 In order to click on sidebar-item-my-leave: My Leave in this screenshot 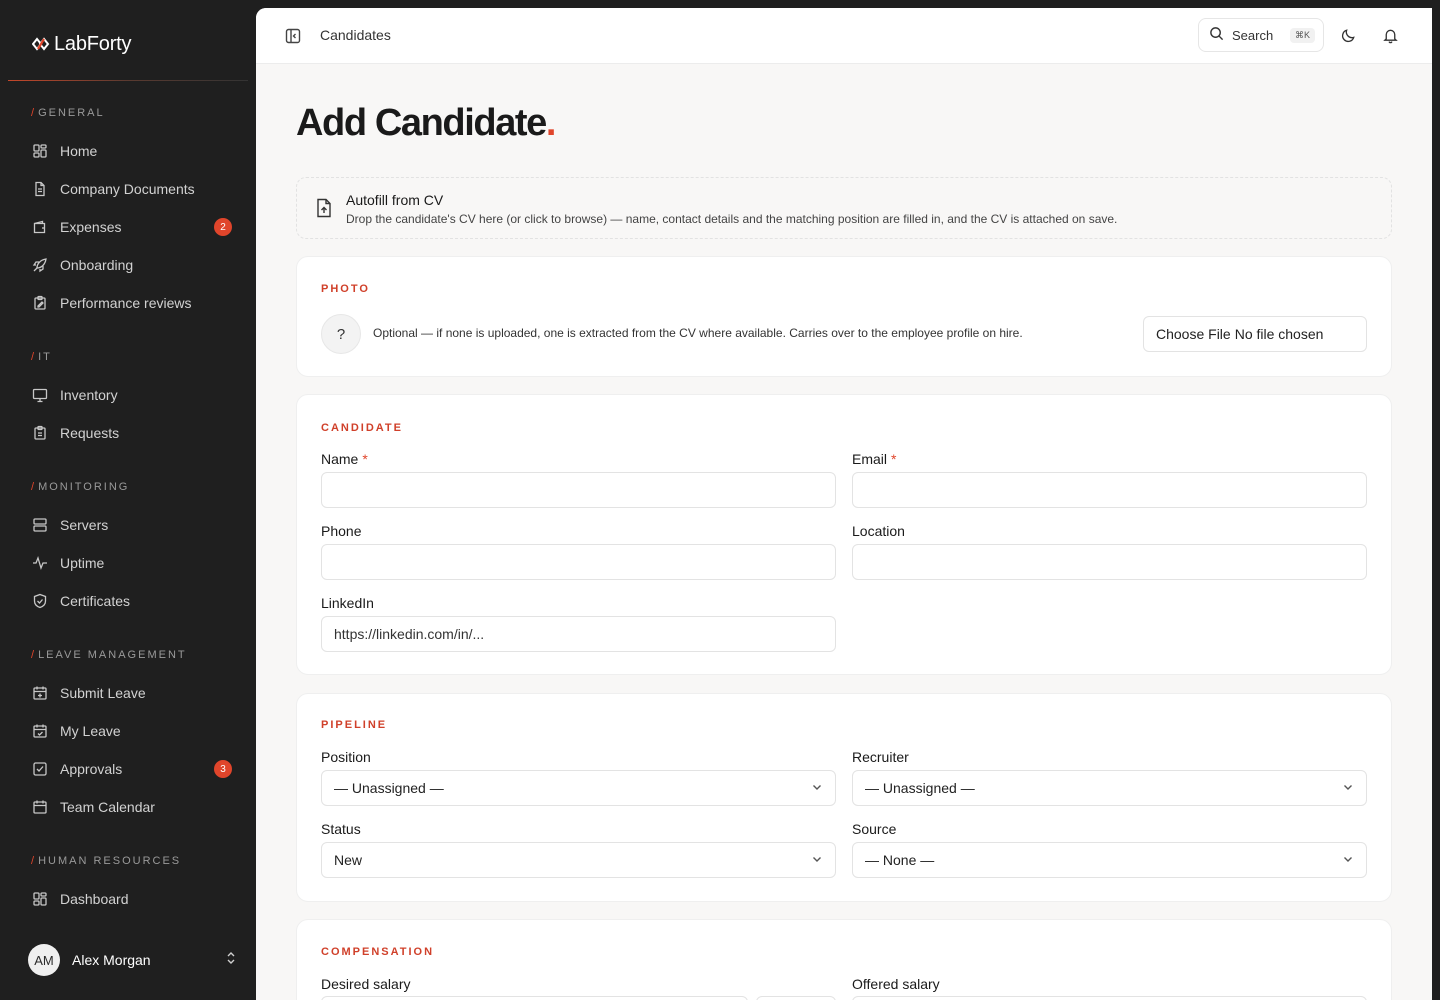, I will do `click(137, 731)`.